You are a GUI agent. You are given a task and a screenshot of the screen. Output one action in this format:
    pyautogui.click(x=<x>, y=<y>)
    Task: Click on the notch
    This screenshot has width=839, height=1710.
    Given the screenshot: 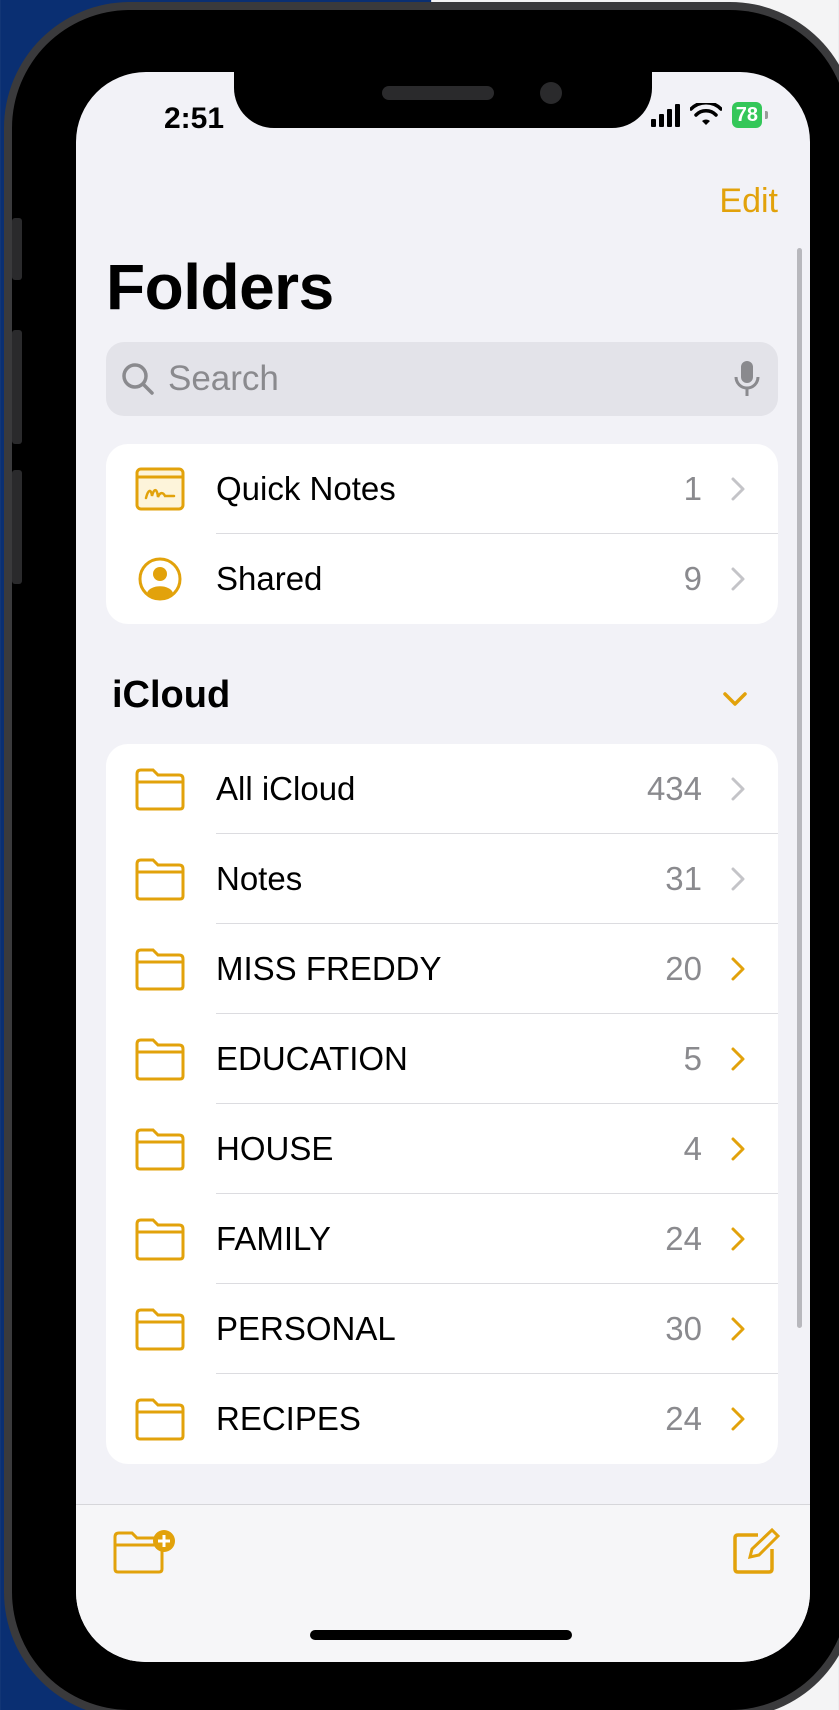 What is the action you would take?
    pyautogui.click(x=443, y=100)
    